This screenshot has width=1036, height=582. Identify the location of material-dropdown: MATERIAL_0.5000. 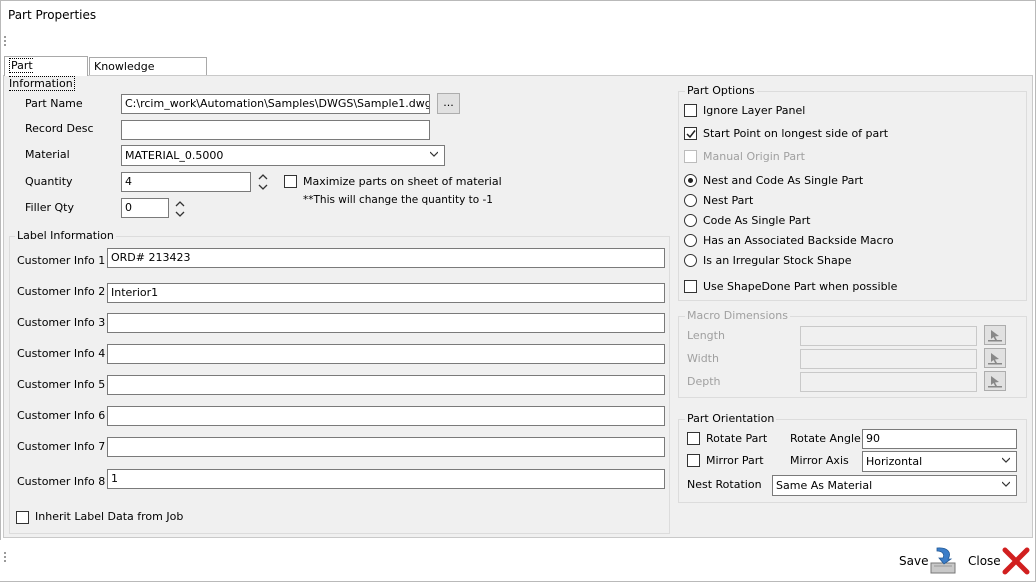
(283, 155).